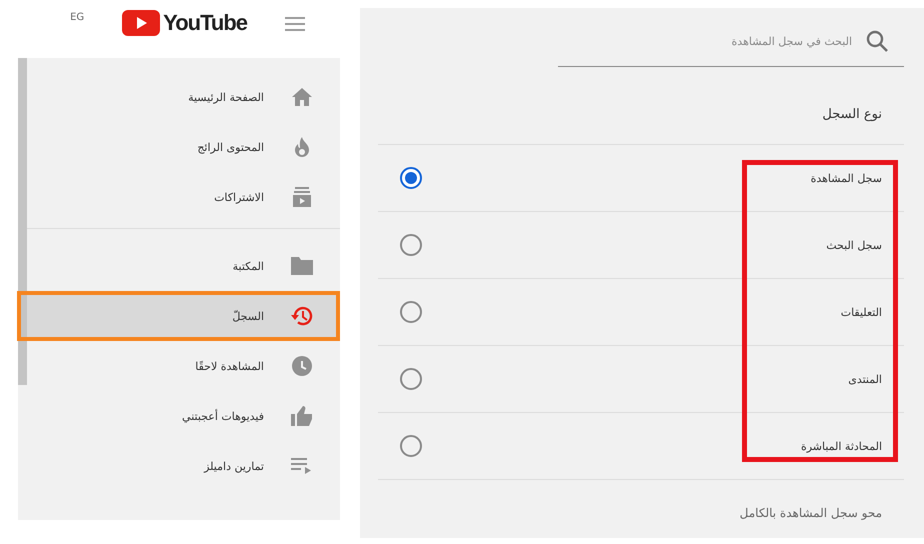  What do you see at coordinates (811, 513) in the screenshot?
I see `clear-history-link: محو سجل المشاهدة بالكامل` at bounding box center [811, 513].